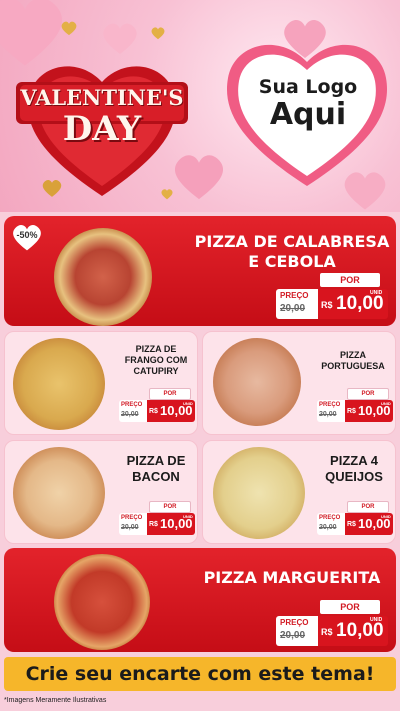 The width and height of the screenshot is (400, 711). I want to click on product-name: PIZZA 4 QUEIJOS, so click(354, 468).